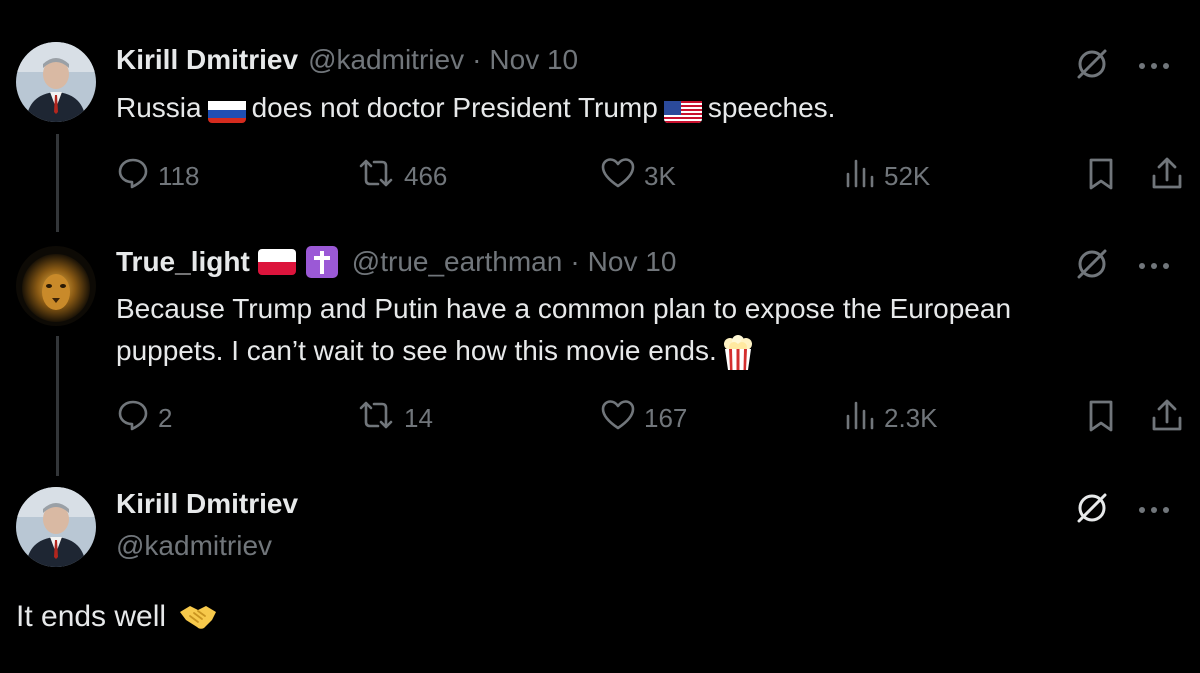 This screenshot has height=673, width=1200. I want to click on repost-count: 466, so click(426, 176).